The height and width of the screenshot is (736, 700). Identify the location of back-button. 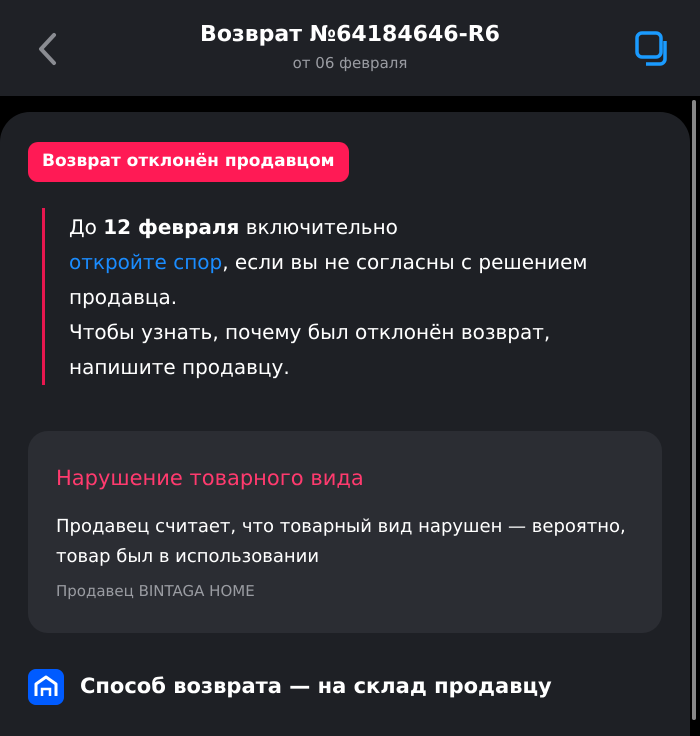
(47, 49).